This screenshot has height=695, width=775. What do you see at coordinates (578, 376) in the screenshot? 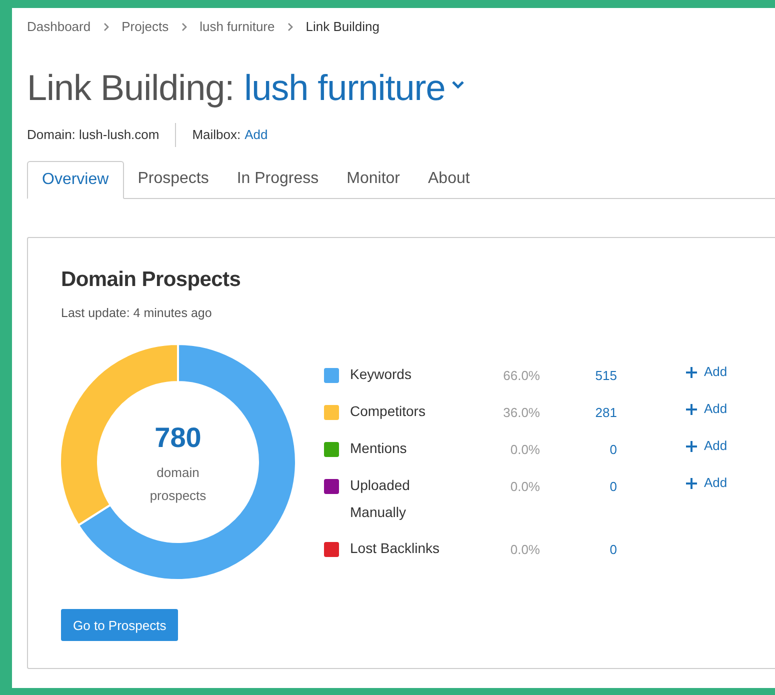
I see `count-link: 515` at bounding box center [578, 376].